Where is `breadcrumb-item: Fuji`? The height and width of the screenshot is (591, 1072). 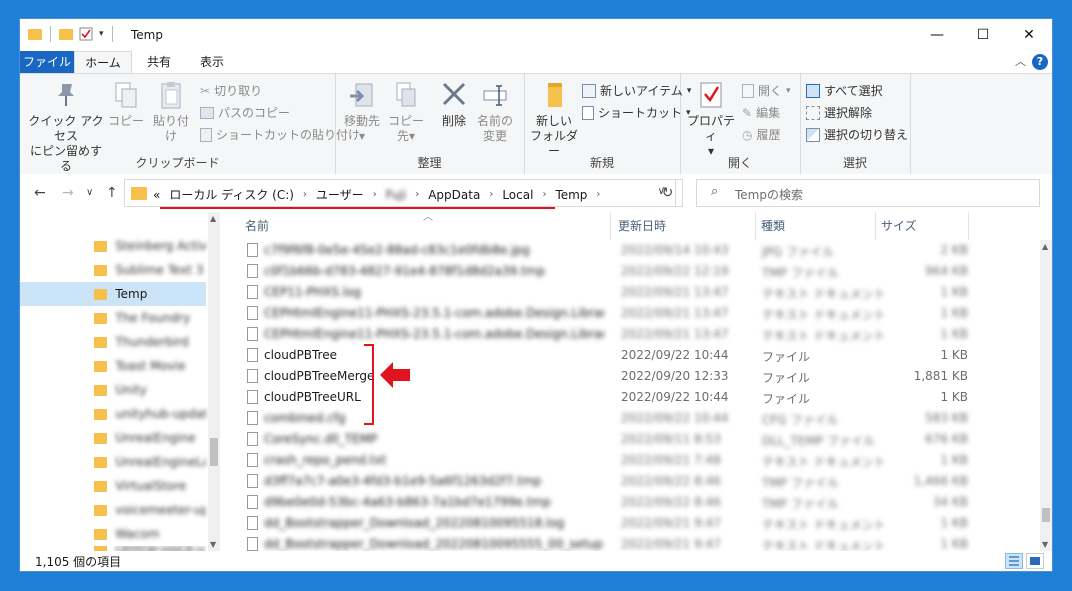
breadcrumb-item: Fuji is located at coordinates (396, 195).